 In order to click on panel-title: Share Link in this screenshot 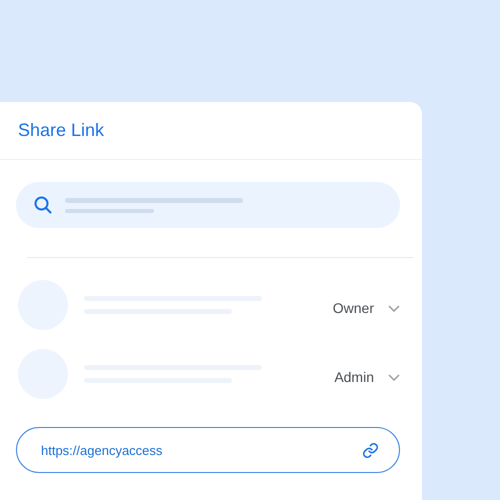, I will do `click(61, 130)`.